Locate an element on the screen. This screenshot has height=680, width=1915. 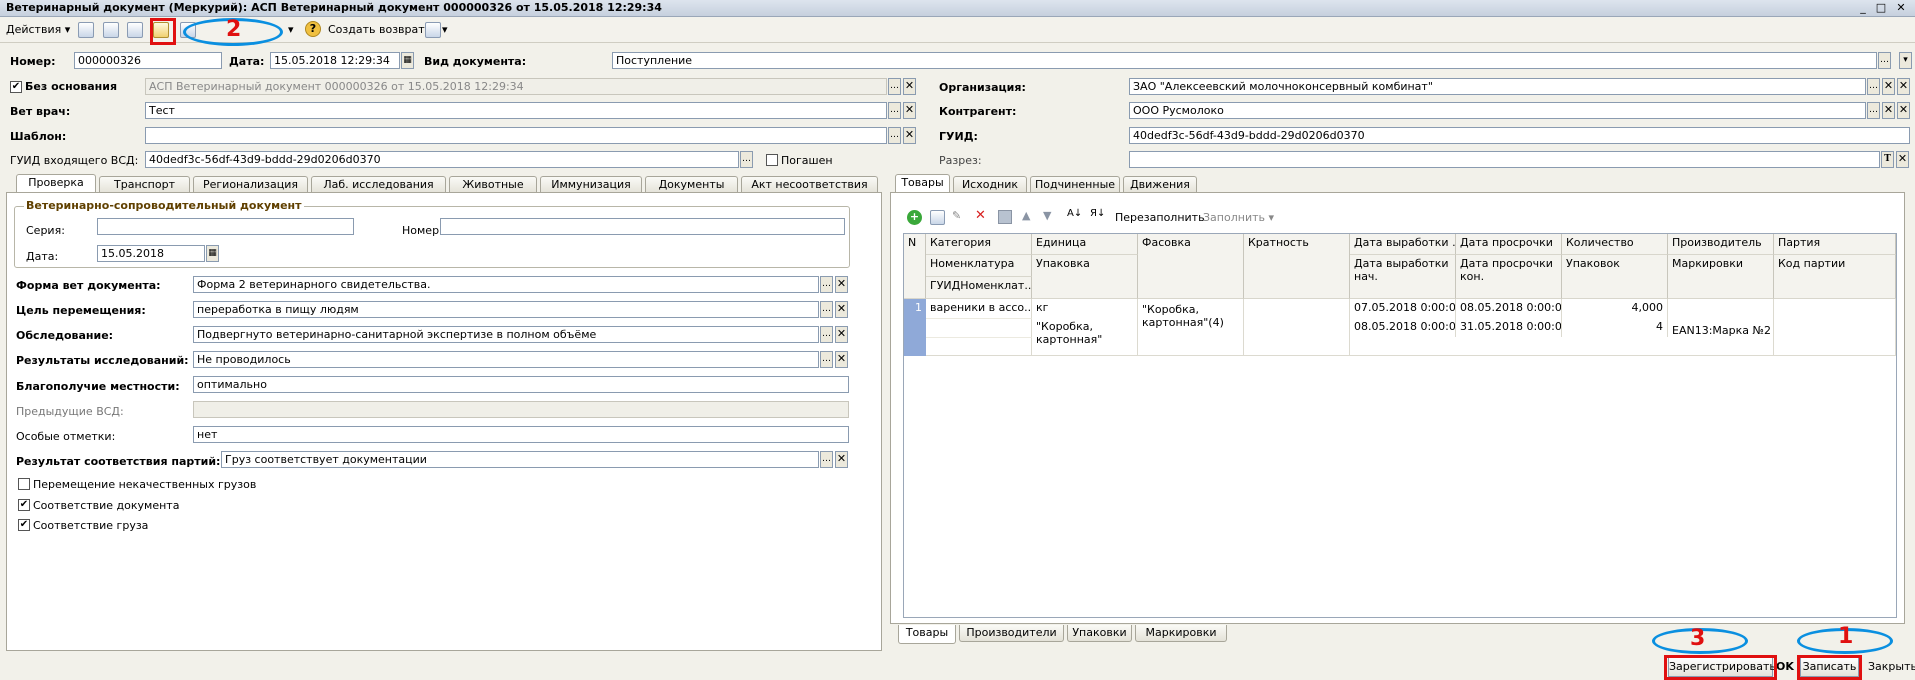
tab-movements: Движения is located at coordinates (1160, 184).